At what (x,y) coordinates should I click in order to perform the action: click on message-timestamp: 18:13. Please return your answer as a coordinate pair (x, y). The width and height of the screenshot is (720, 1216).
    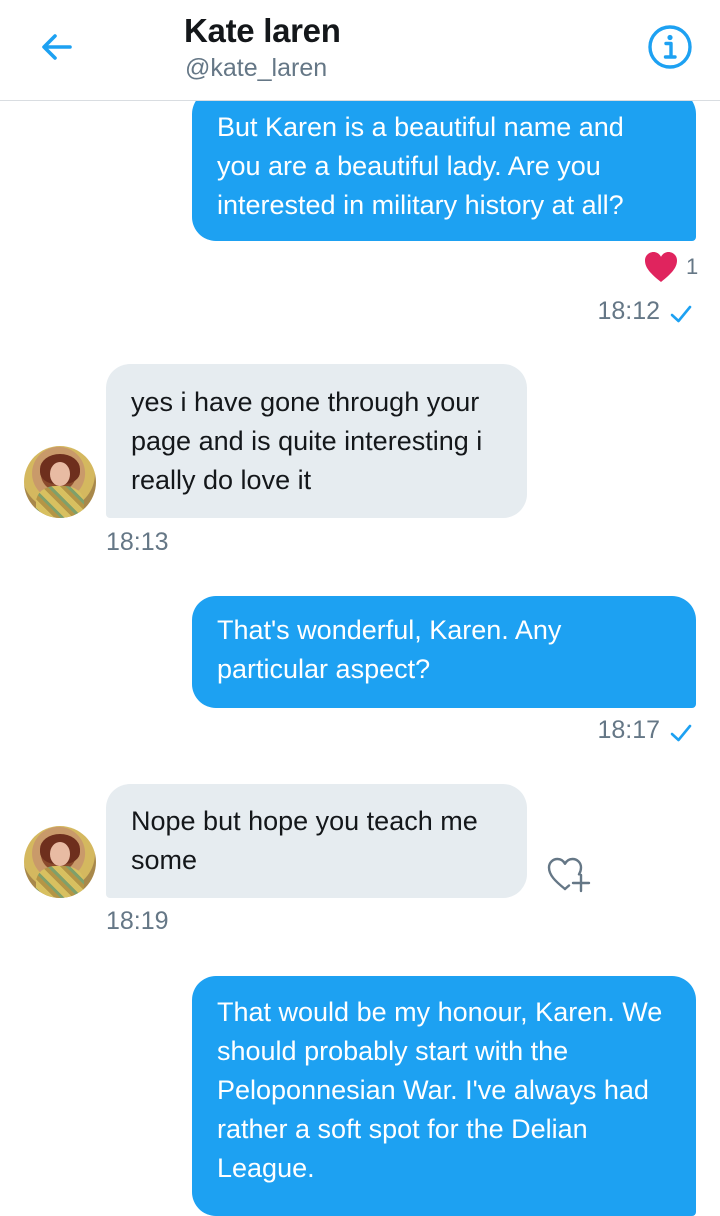
    Looking at the image, I should click on (137, 542).